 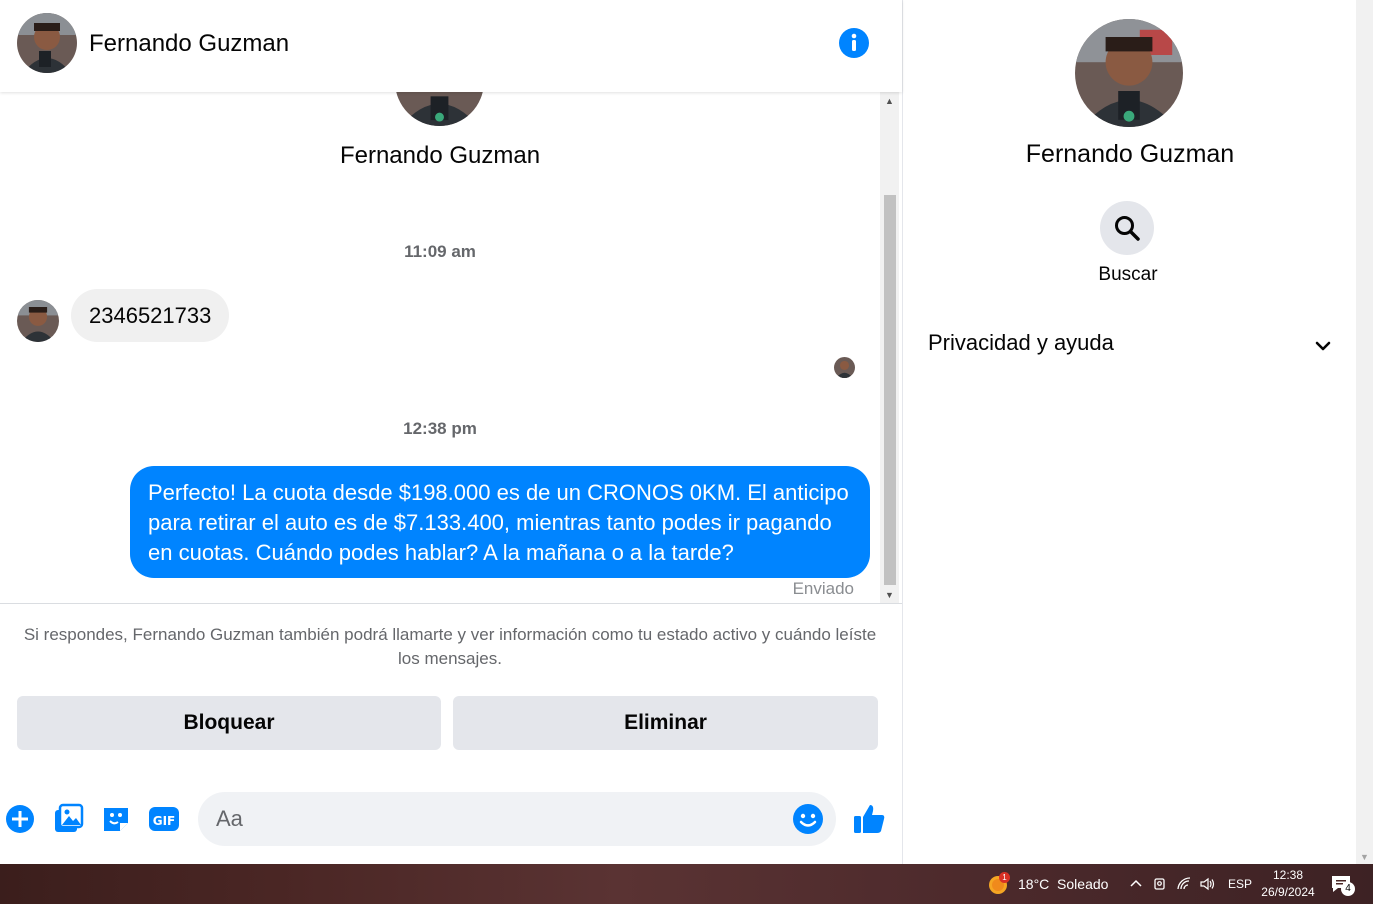 I want to click on profile-avatar-top, so click(x=439, y=109).